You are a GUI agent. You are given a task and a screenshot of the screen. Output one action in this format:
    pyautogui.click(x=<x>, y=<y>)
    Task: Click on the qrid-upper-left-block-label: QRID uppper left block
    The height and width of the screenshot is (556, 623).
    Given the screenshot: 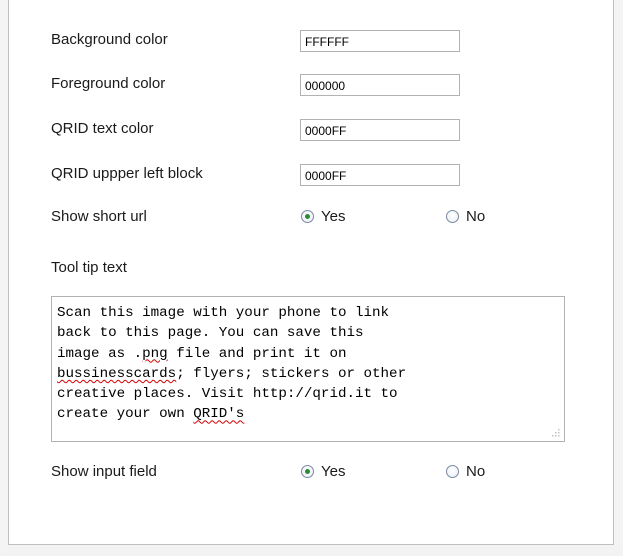 What is the action you would take?
    pyautogui.click(x=127, y=173)
    